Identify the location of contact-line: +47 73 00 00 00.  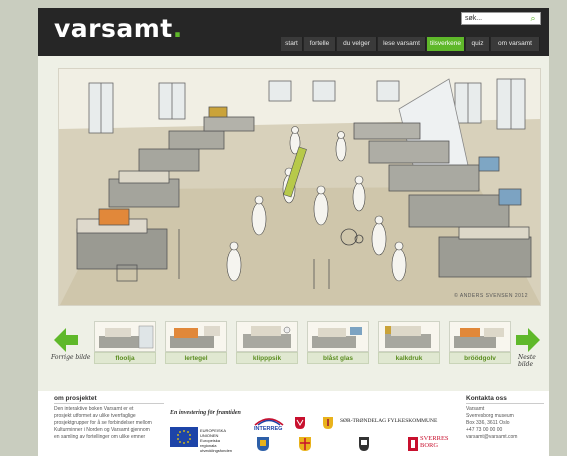
(484, 430).